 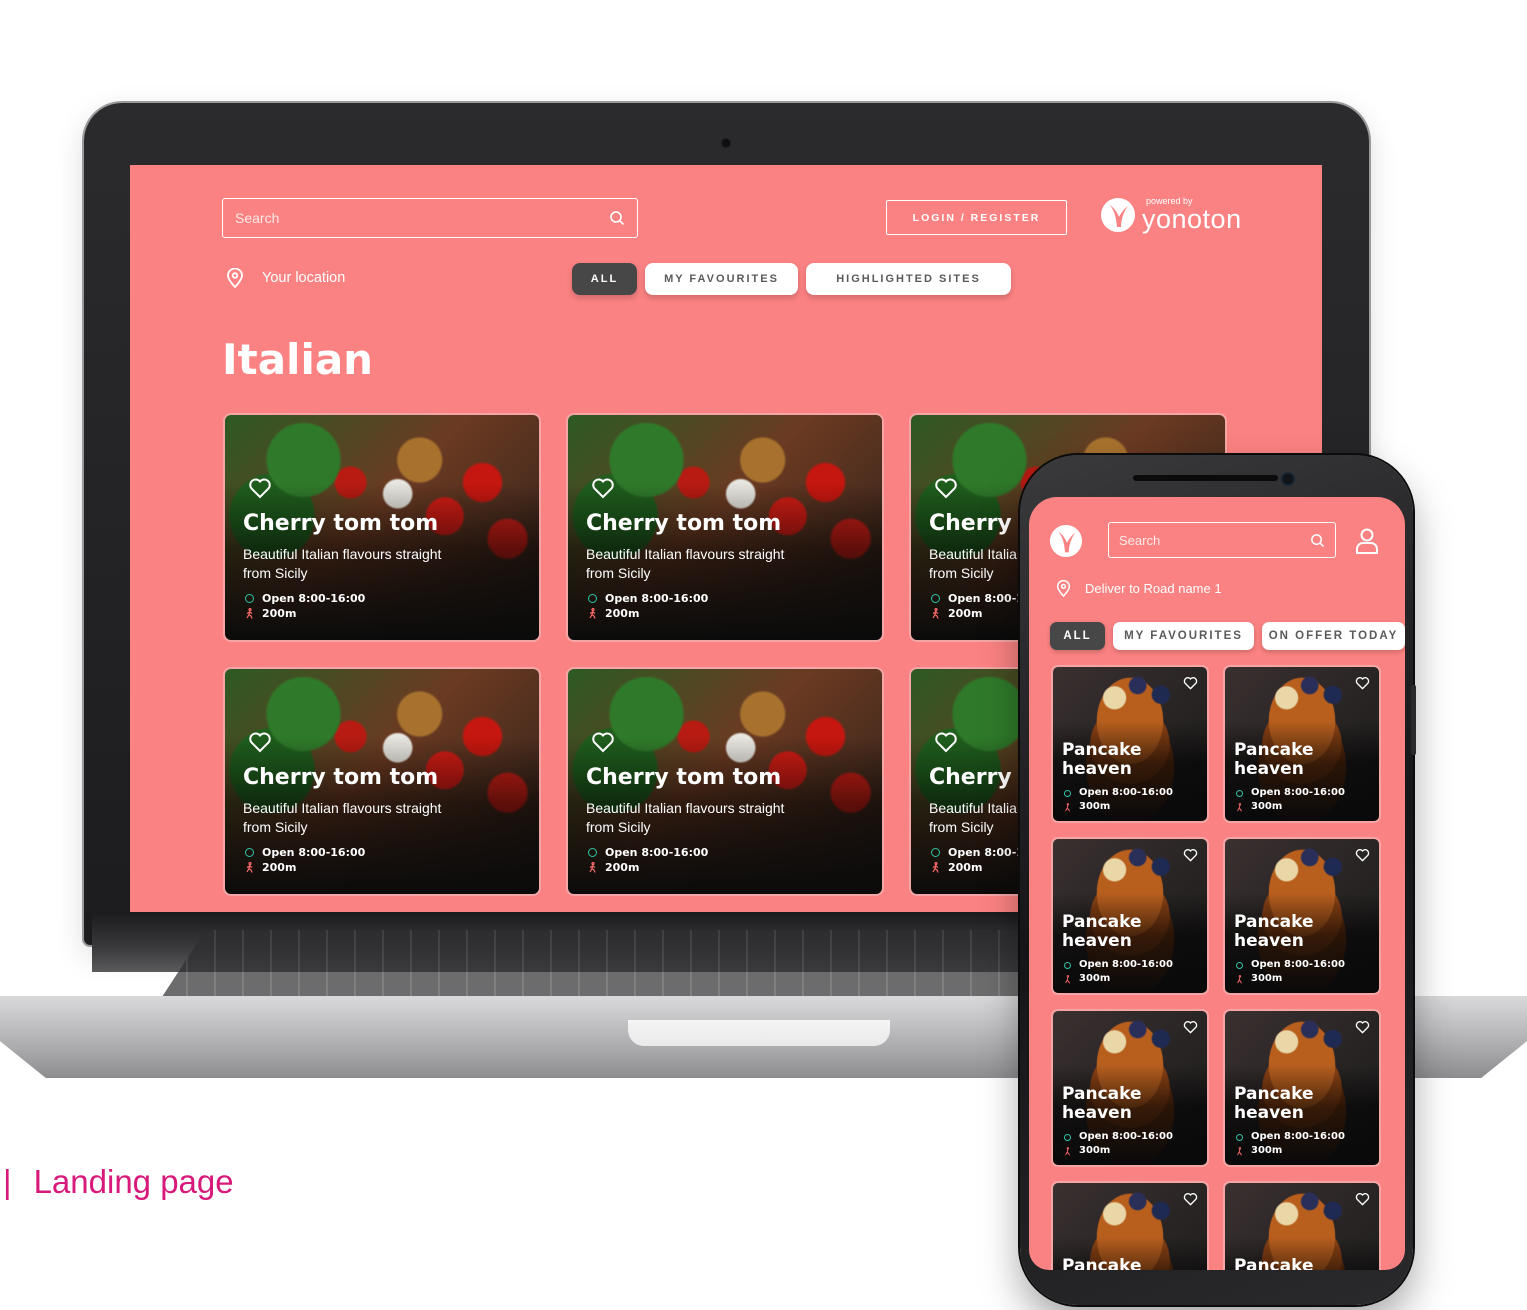 What do you see at coordinates (133, 1181) in the screenshot?
I see `caption-text: Landing page` at bounding box center [133, 1181].